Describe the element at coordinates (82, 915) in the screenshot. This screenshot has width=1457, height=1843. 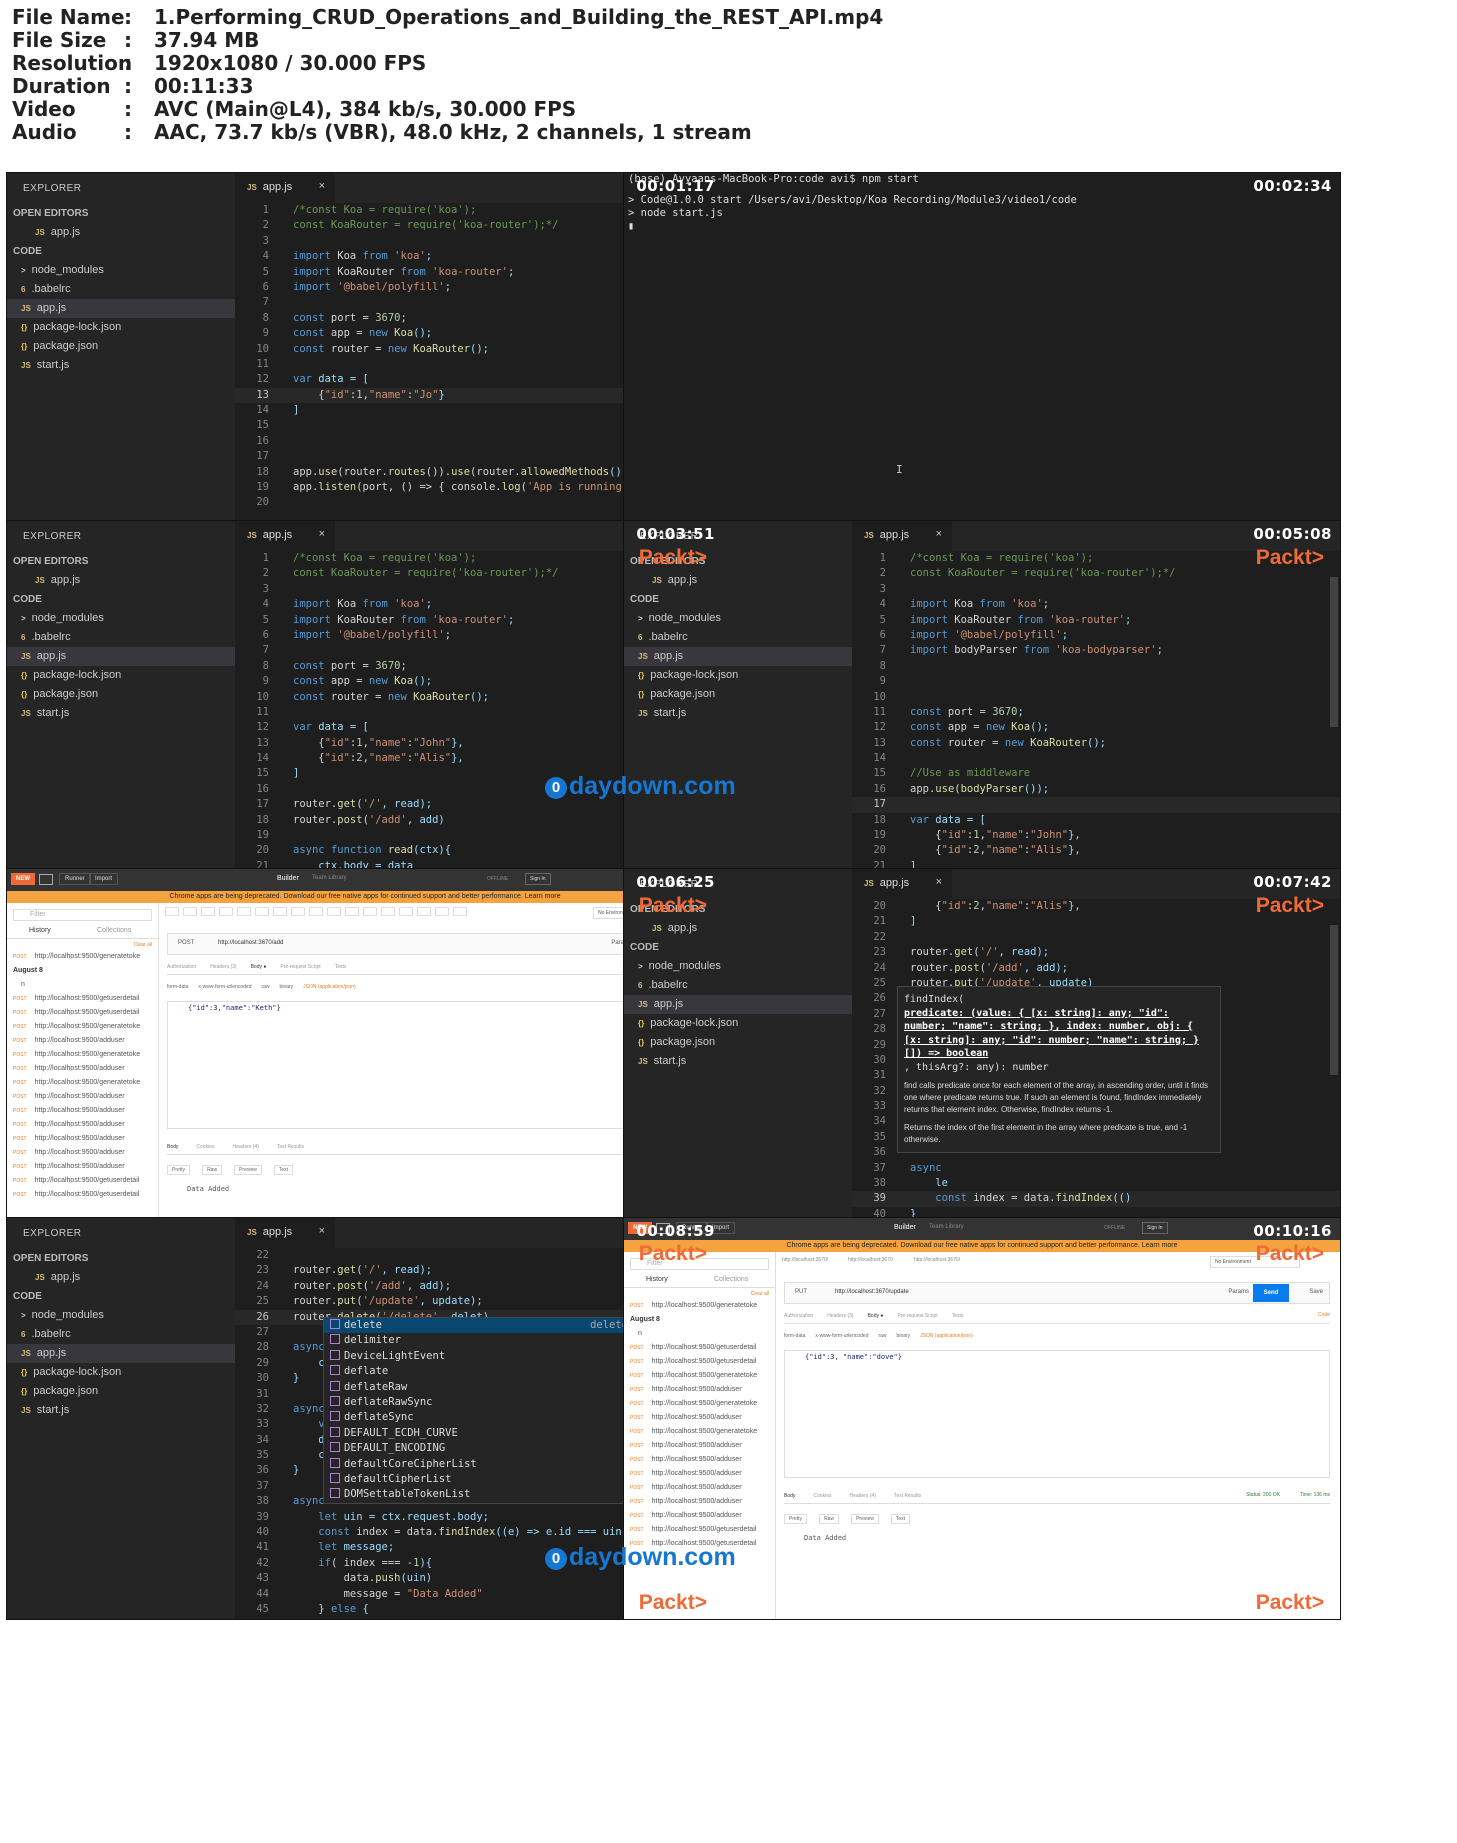
I see `filter-input: Filter` at that location.